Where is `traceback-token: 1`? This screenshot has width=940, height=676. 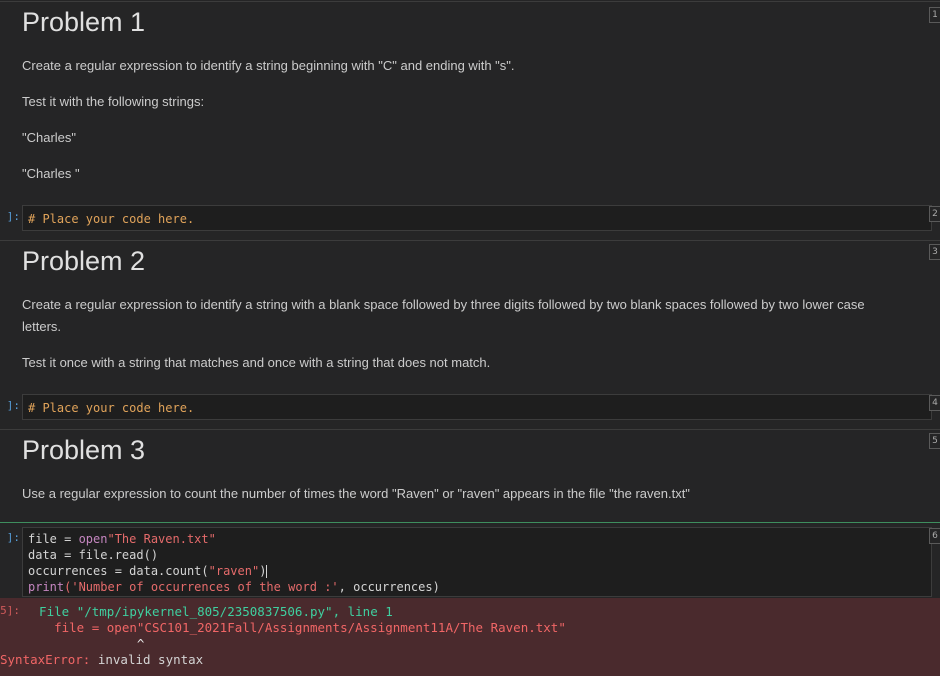
traceback-token: 1 is located at coordinates (389, 611).